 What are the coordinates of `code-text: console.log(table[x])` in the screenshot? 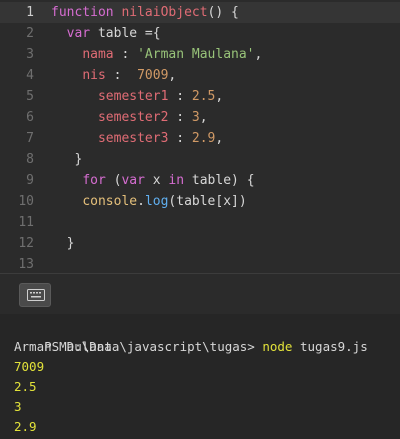 It's located at (149, 201).